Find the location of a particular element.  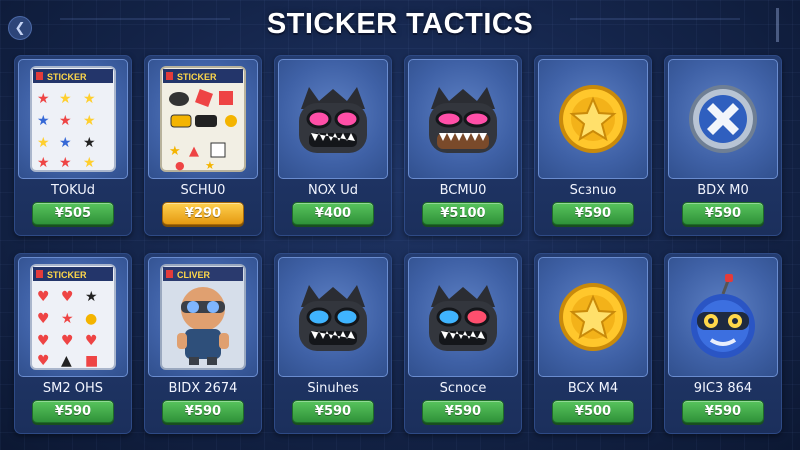

robot-bomb-icon is located at coordinates (723, 316).